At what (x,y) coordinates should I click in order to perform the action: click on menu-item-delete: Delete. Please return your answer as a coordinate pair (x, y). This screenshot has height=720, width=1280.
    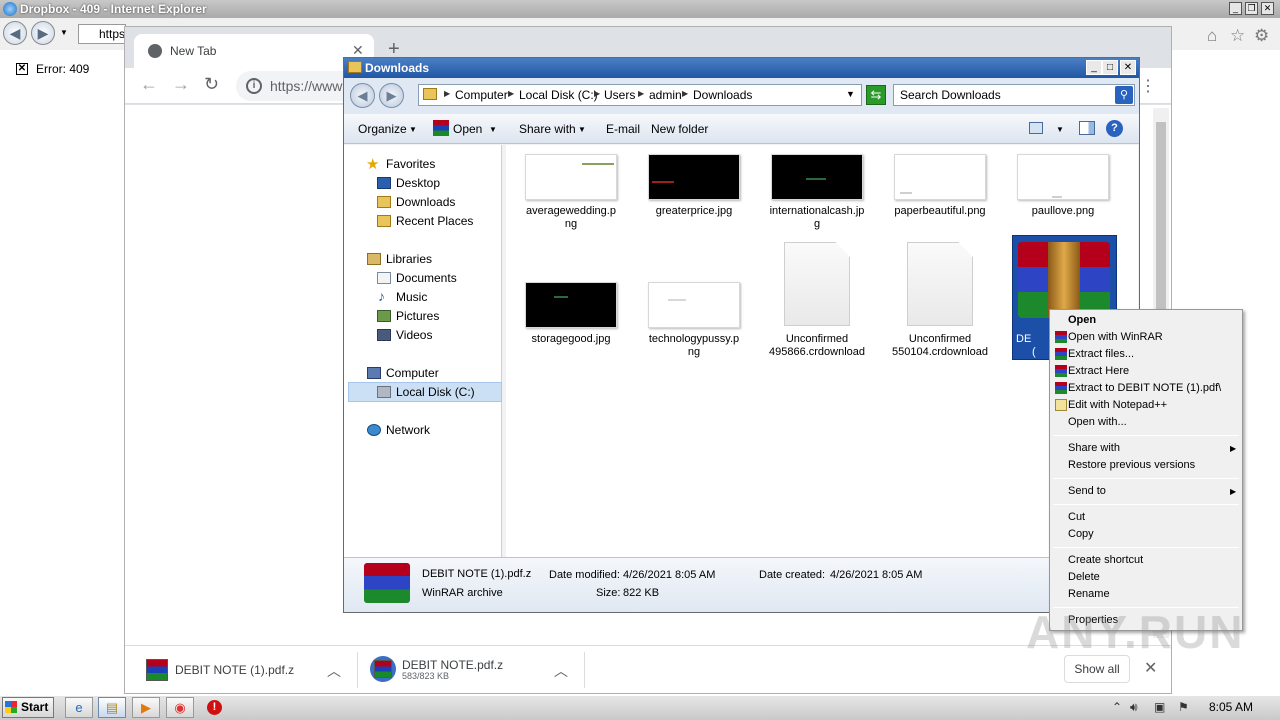
    Looking at the image, I should click on (1084, 577).